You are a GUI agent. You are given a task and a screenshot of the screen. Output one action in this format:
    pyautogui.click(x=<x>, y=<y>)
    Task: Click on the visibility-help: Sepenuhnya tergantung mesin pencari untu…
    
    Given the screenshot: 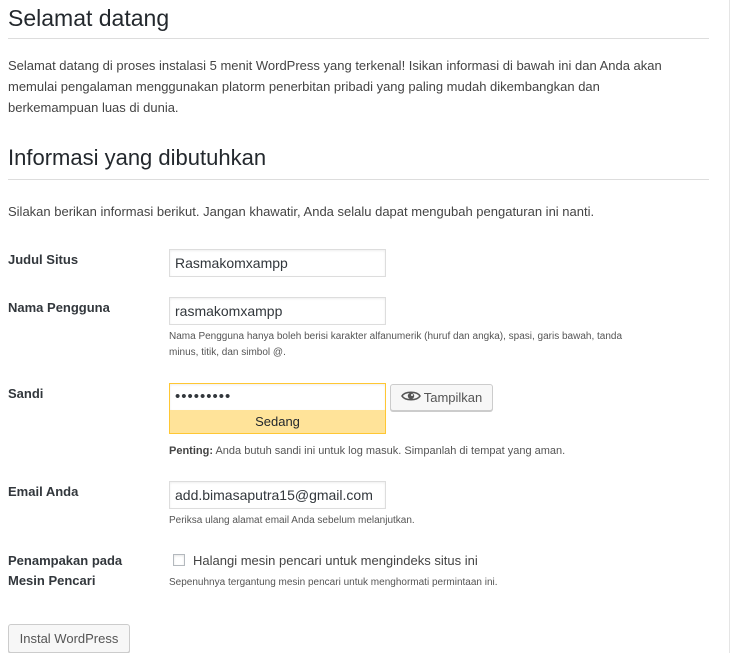 What is the action you would take?
    pyautogui.click(x=333, y=582)
    